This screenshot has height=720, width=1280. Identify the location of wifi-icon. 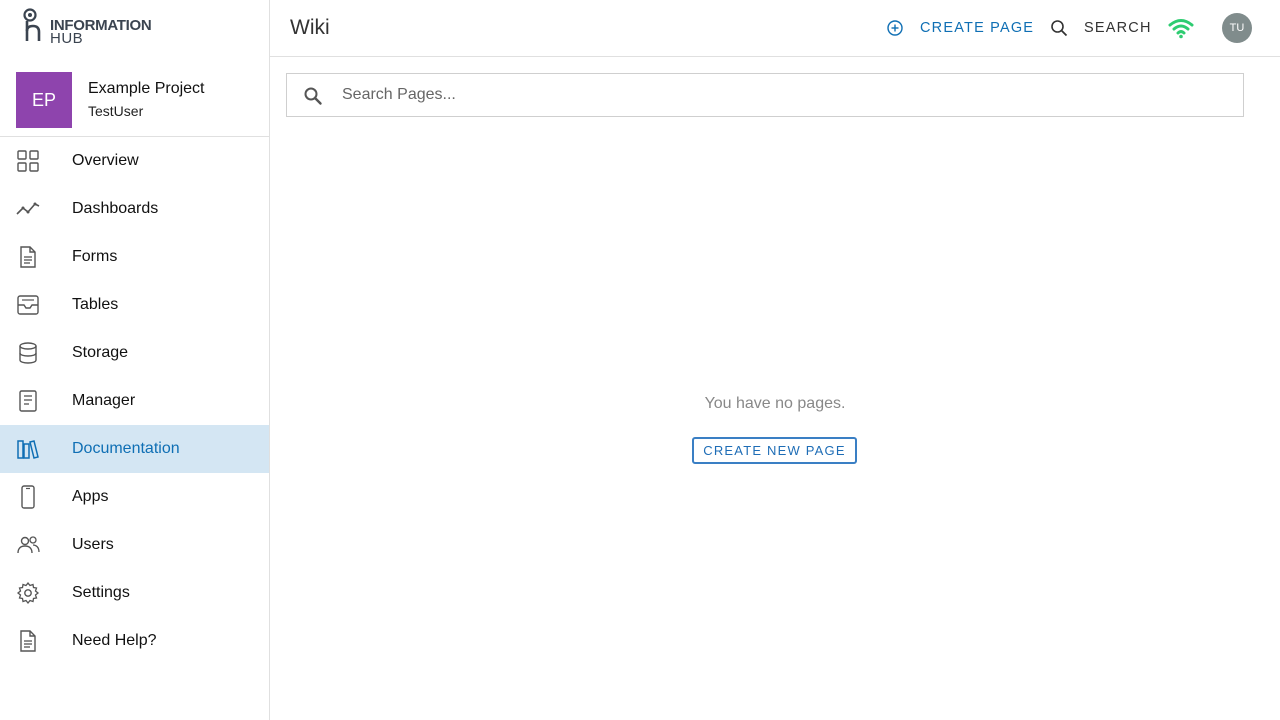
(1181, 29).